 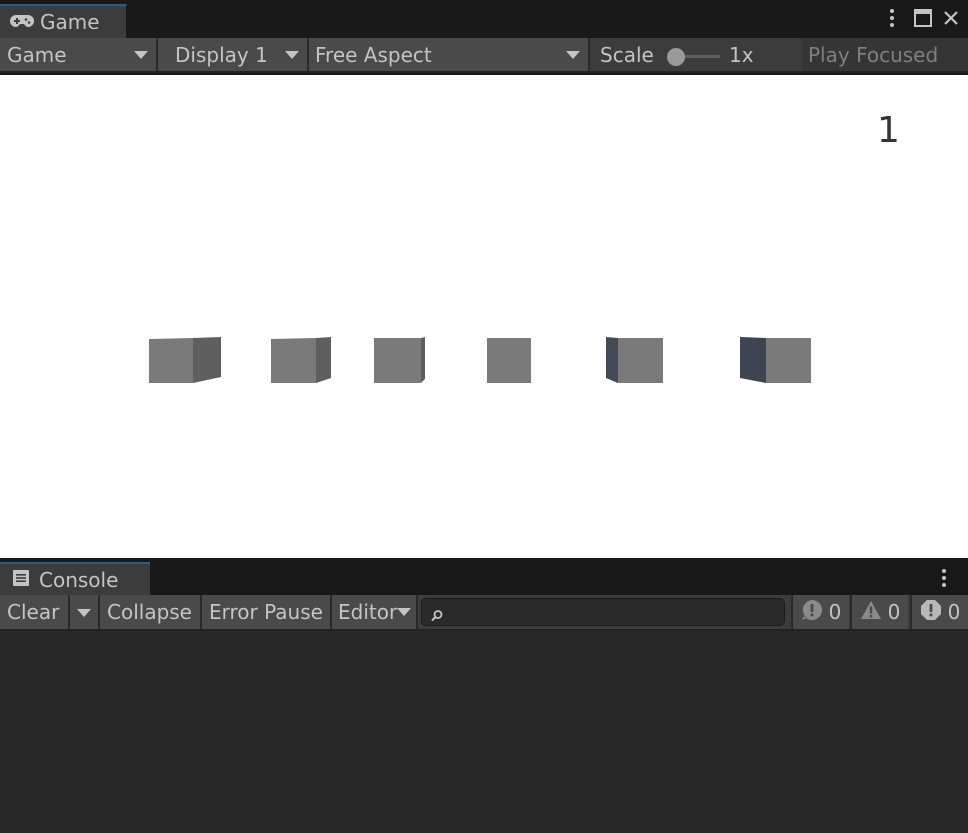 I want to click on clear-options-dropdown, so click(x=85, y=612).